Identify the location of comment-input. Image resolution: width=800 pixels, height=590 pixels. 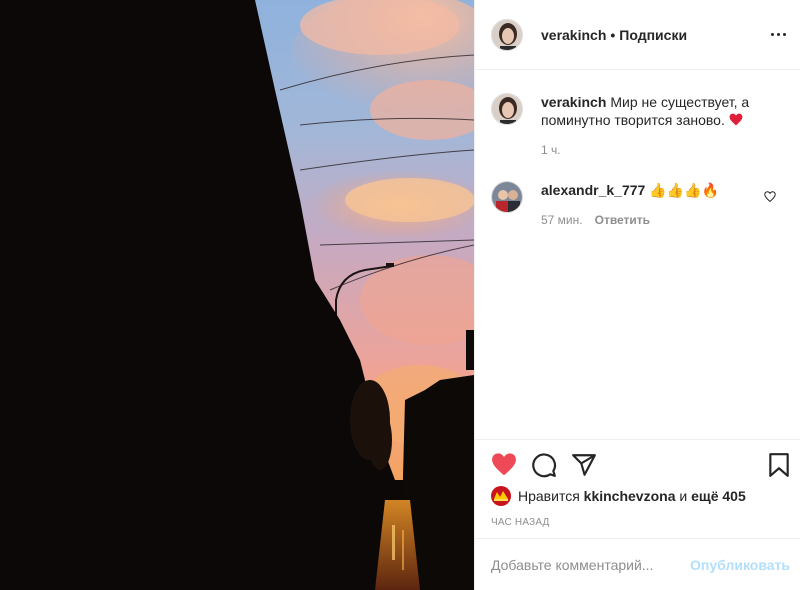
(591, 564).